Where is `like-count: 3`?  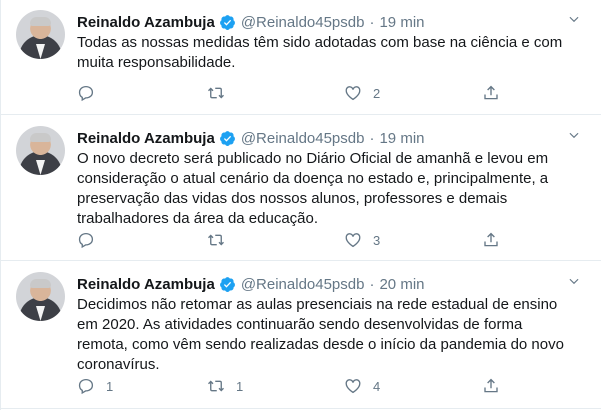 like-count: 3 is located at coordinates (377, 240).